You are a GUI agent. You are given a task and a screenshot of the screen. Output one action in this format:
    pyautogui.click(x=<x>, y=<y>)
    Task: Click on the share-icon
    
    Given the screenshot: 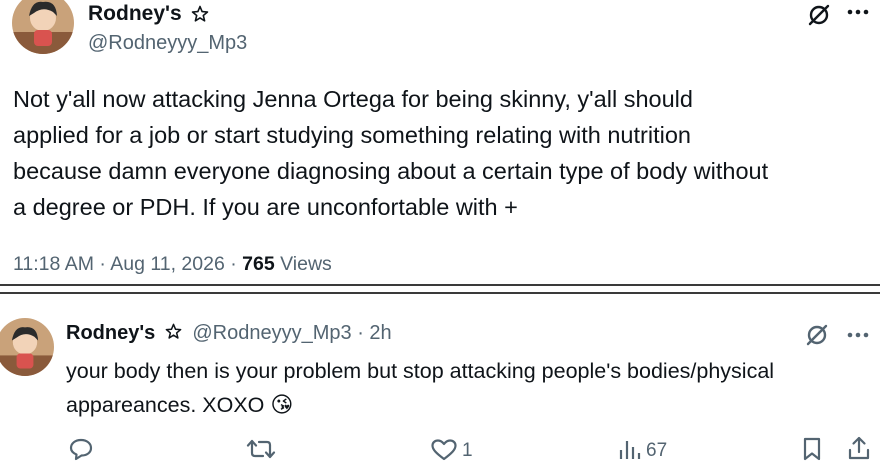 What is the action you would take?
    pyautogui.click(x=859, y=448)
    